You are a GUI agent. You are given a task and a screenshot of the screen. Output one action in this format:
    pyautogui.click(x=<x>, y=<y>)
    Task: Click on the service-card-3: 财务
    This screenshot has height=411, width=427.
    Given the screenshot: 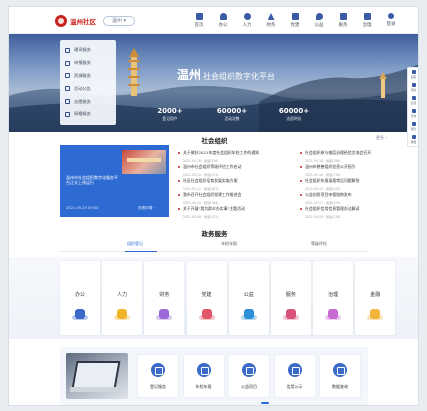 What is the action you would take?
    pyautogui.click(x=164, y=298)
    